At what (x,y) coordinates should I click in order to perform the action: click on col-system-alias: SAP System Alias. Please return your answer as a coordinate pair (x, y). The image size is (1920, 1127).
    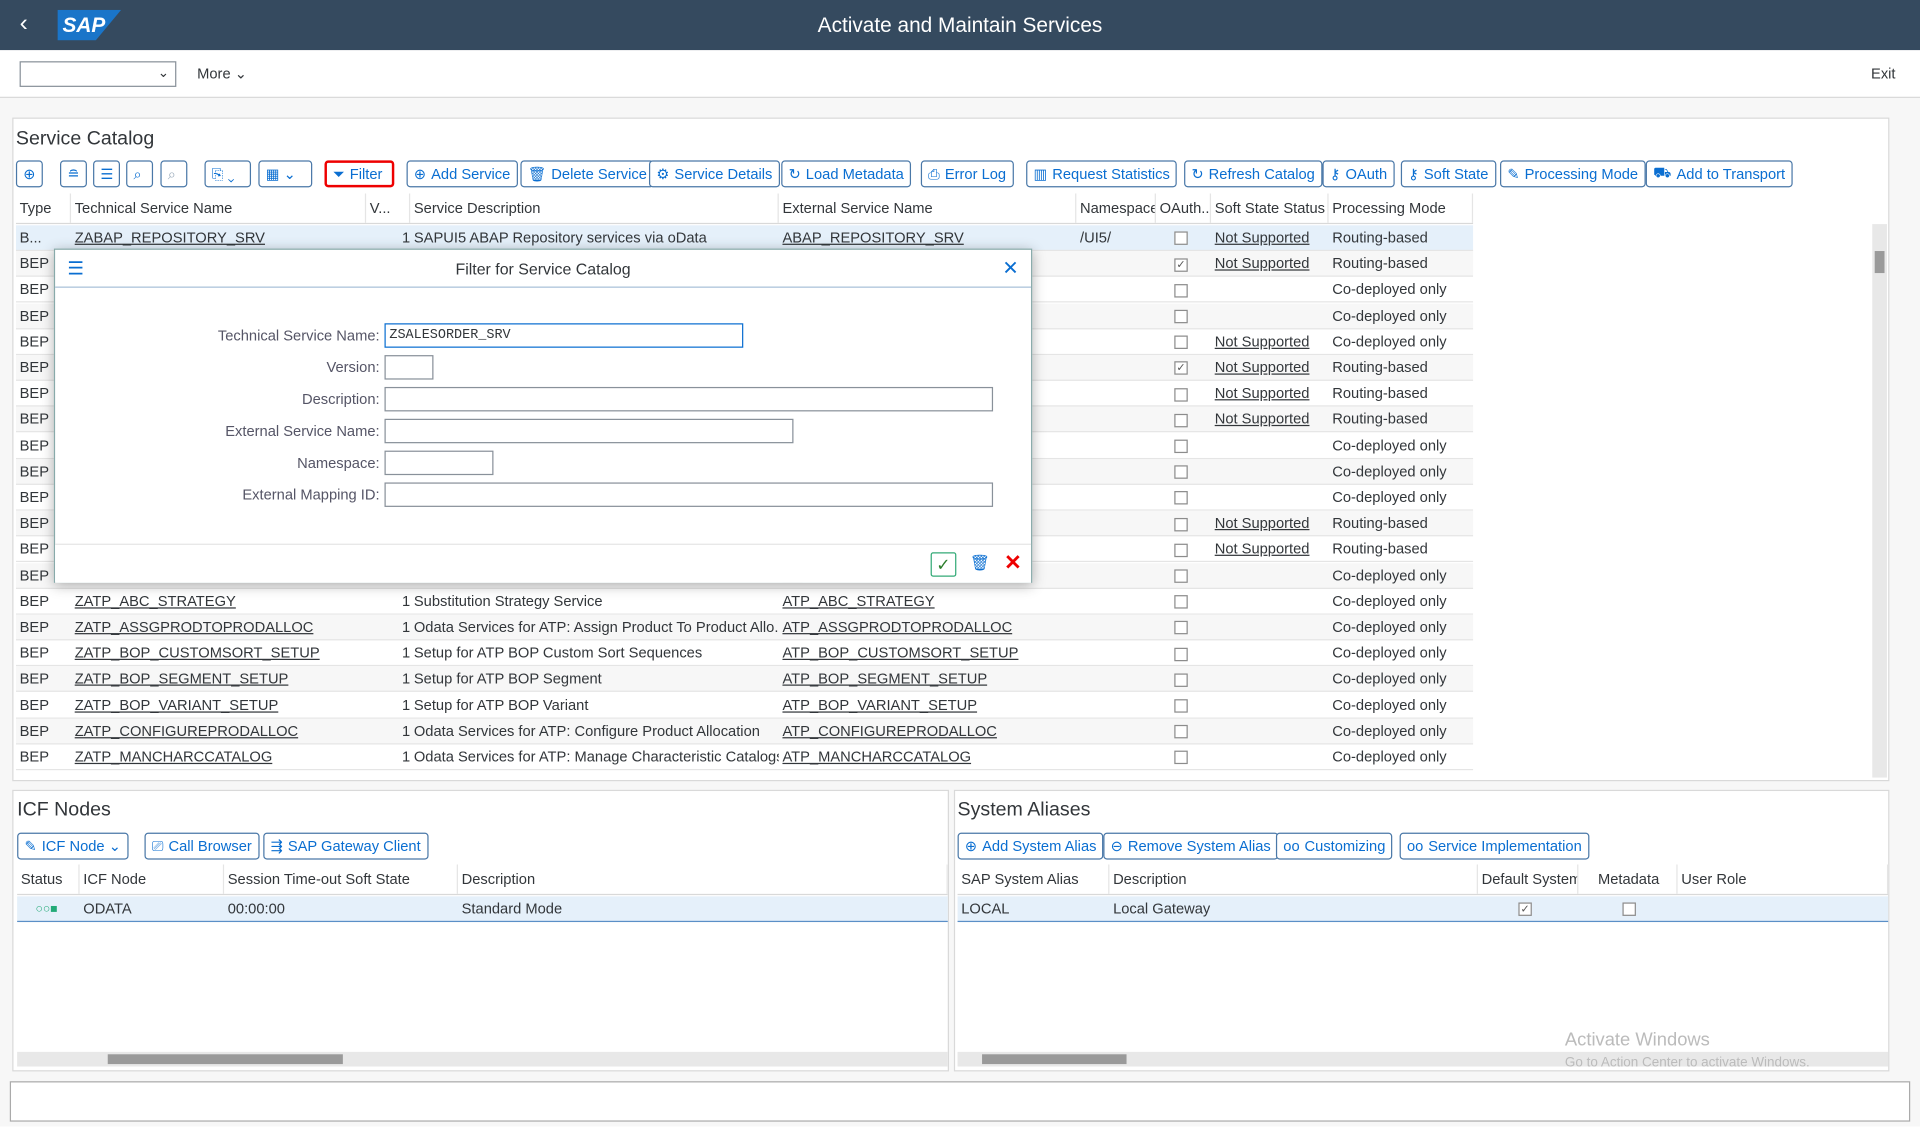
    Looking at the image, I should click on (1034, 879).